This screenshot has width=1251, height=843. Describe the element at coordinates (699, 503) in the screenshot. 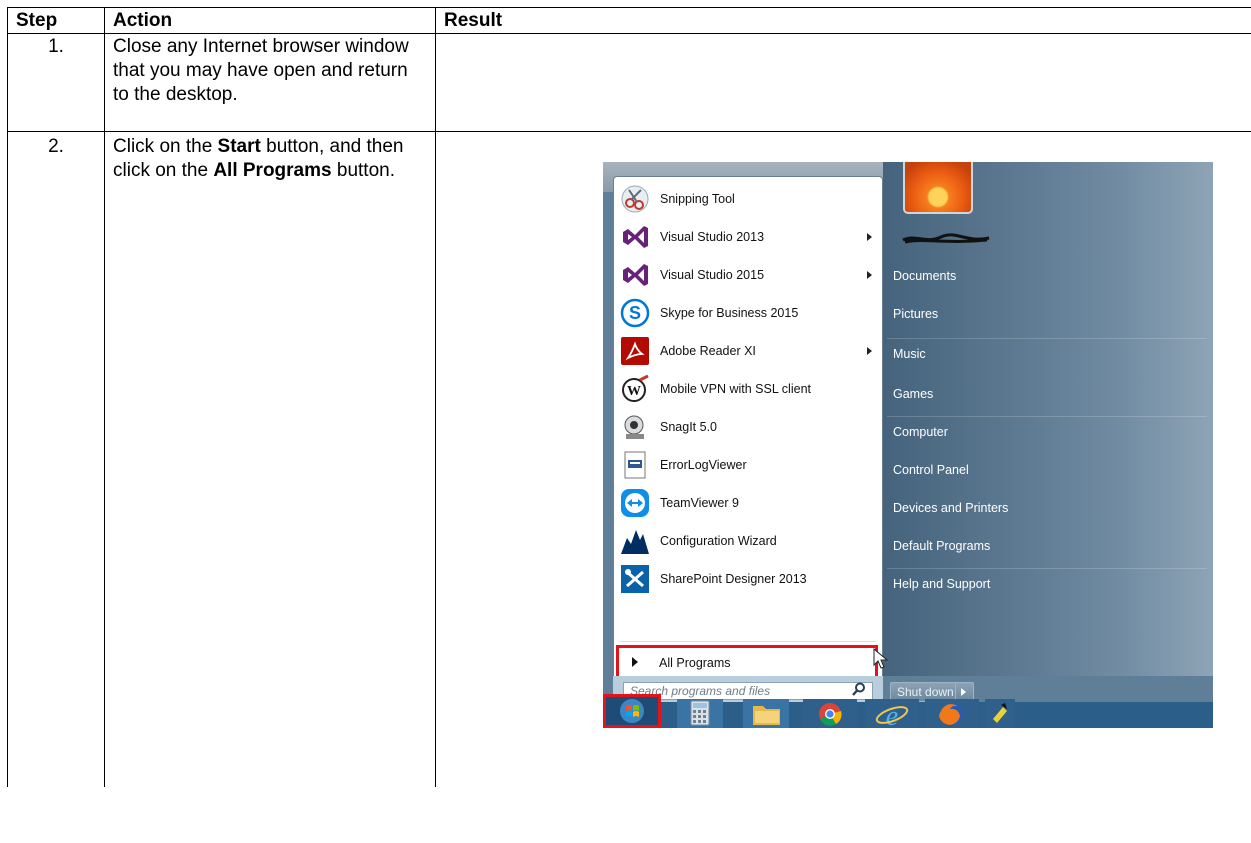

I see `program-label: TeamViewer 9` at that location.